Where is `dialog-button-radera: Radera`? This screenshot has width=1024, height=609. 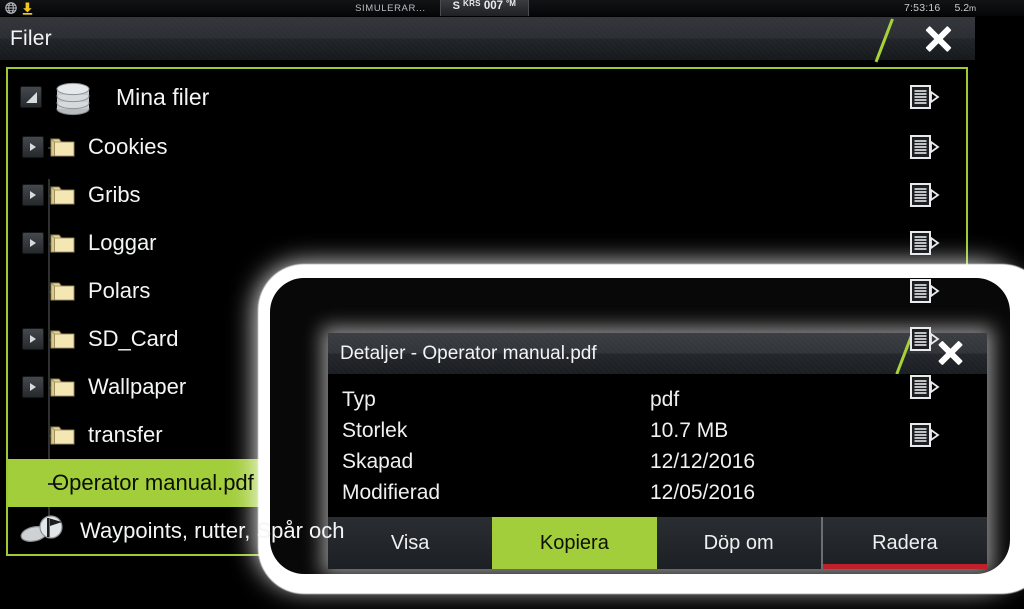 dialog-button-radera: Radera is located at coordinates (904, 543).